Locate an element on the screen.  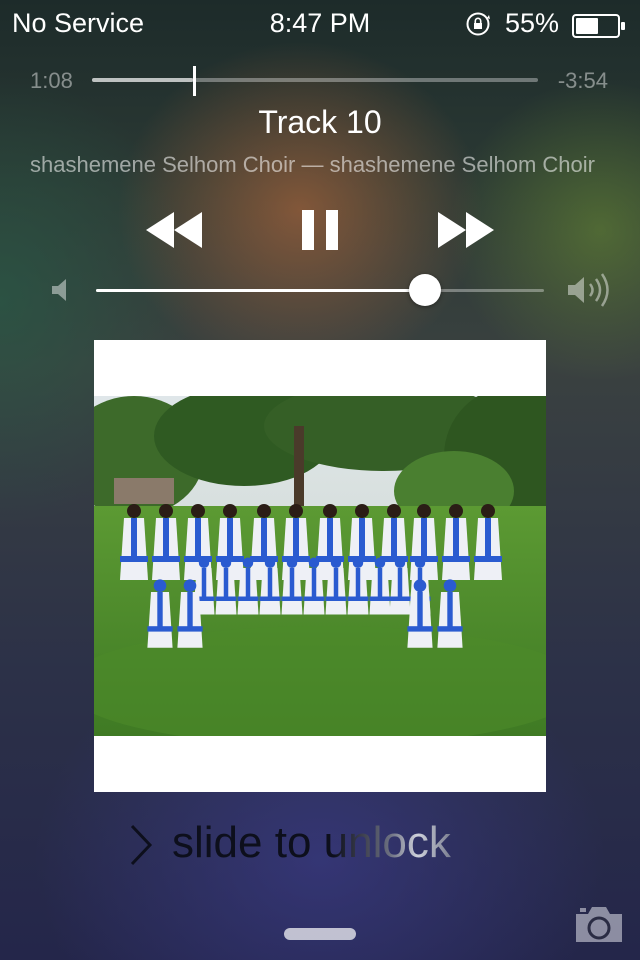
fast-forward-icon is located at coordinates (466, 230).